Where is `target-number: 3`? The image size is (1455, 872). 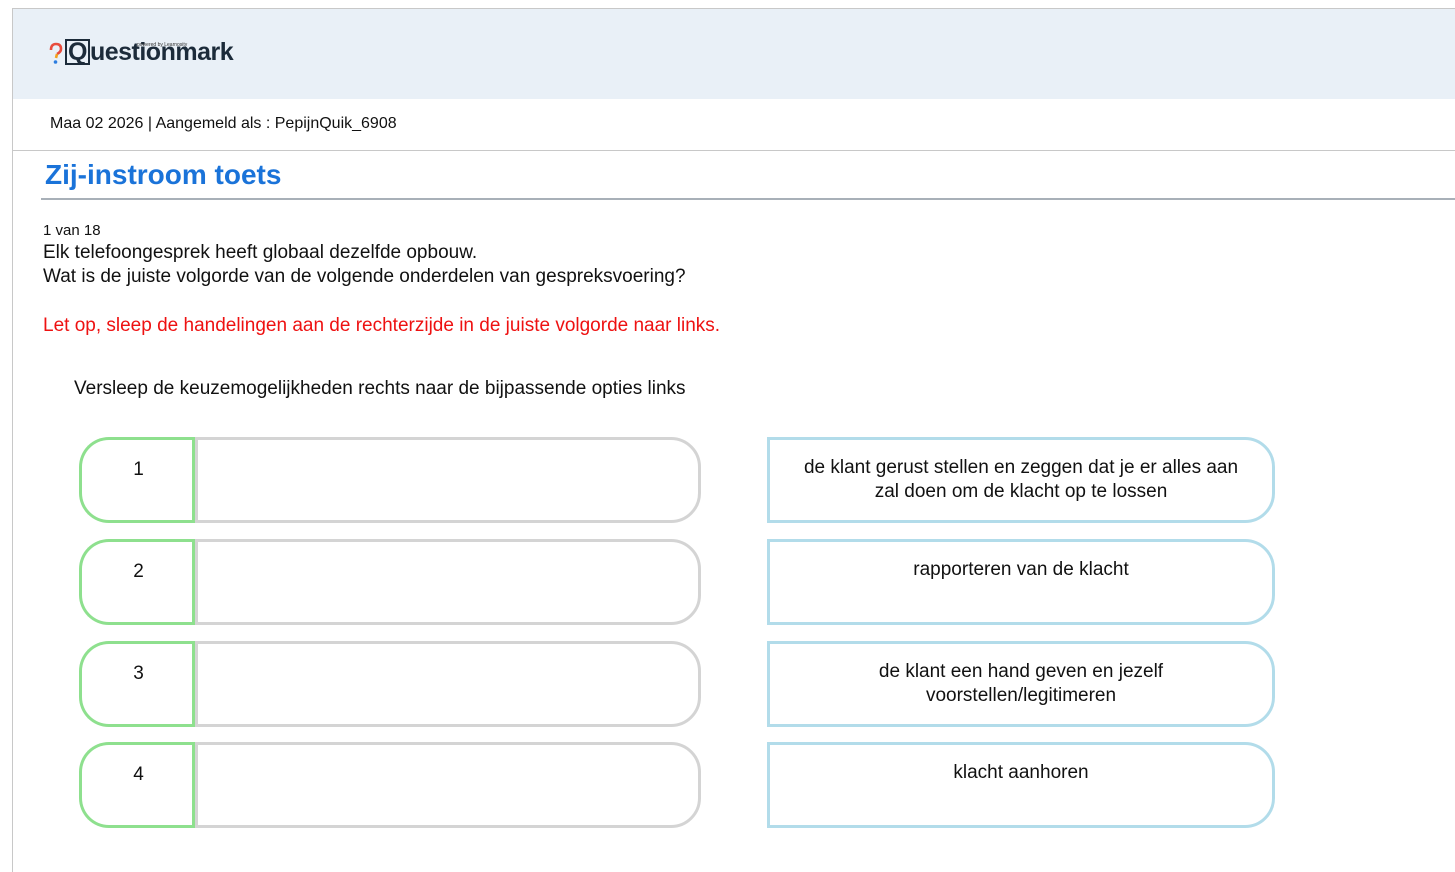
target-number: 3 is located at coordinates (137, 684).